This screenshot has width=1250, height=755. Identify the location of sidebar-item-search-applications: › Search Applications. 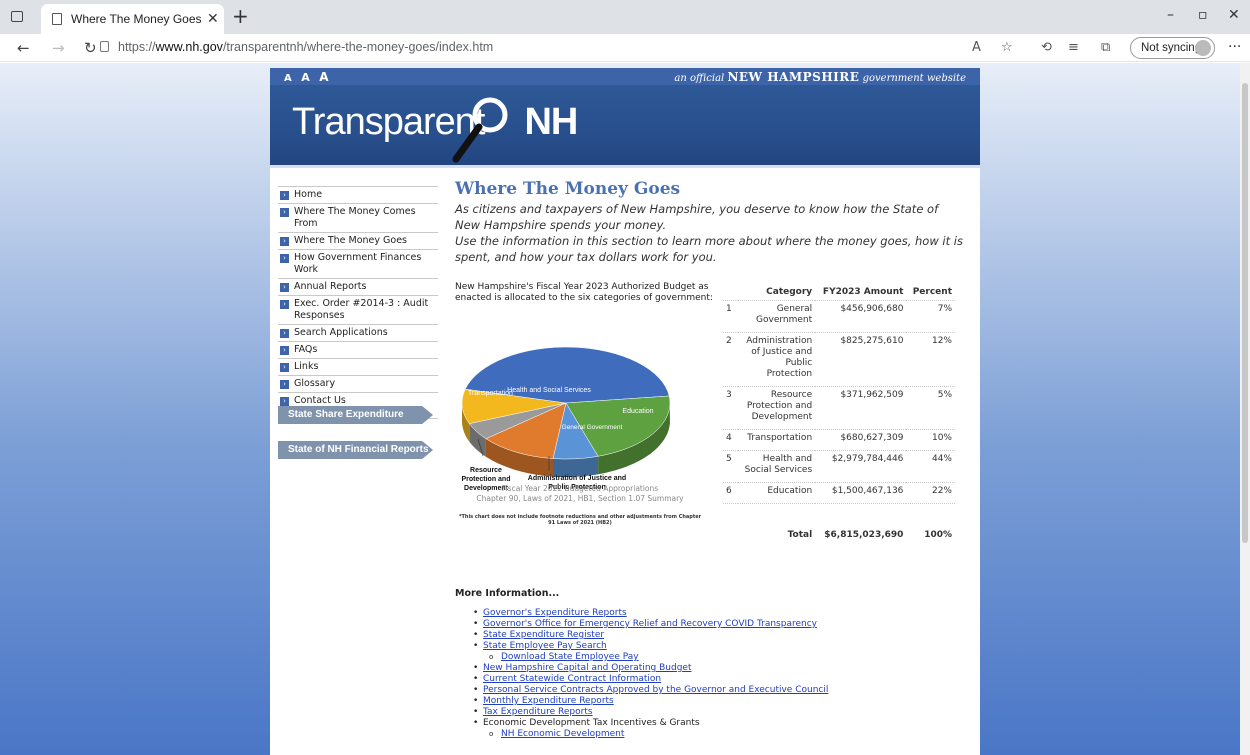
(358, 332).